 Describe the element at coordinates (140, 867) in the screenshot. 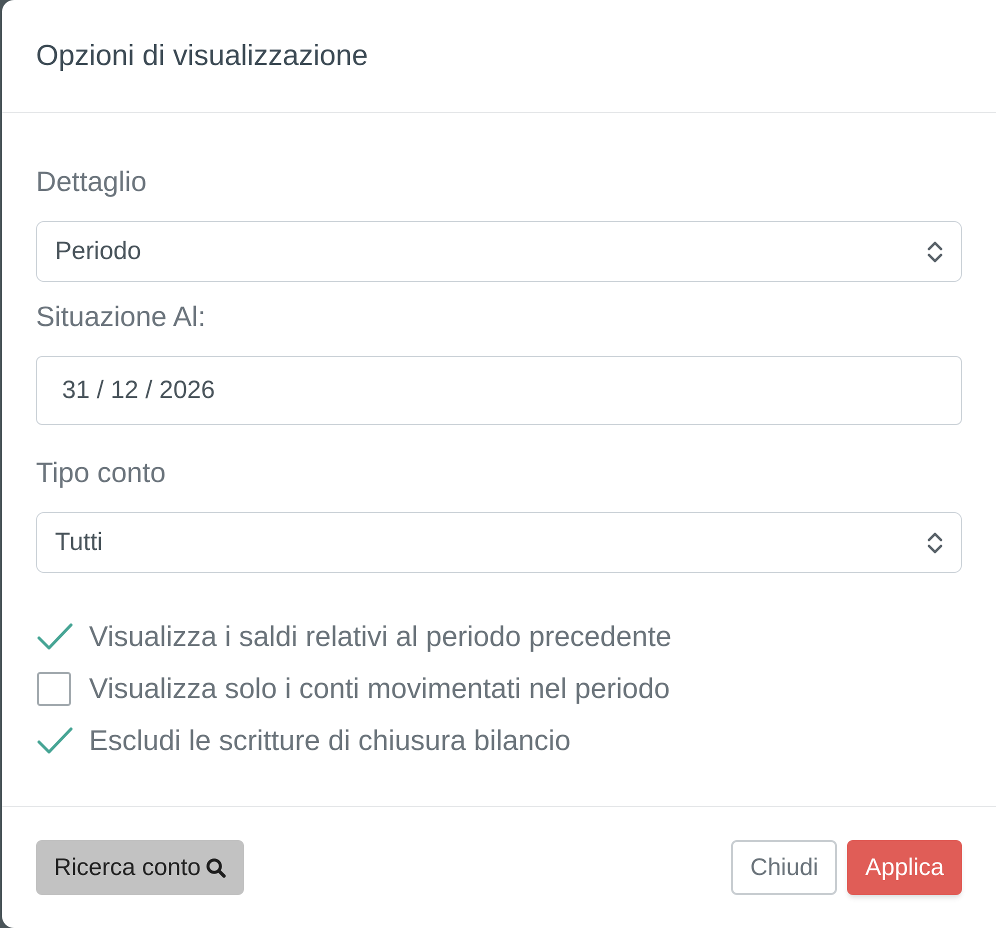

I see `search-button: Ricerca conto` at that location.